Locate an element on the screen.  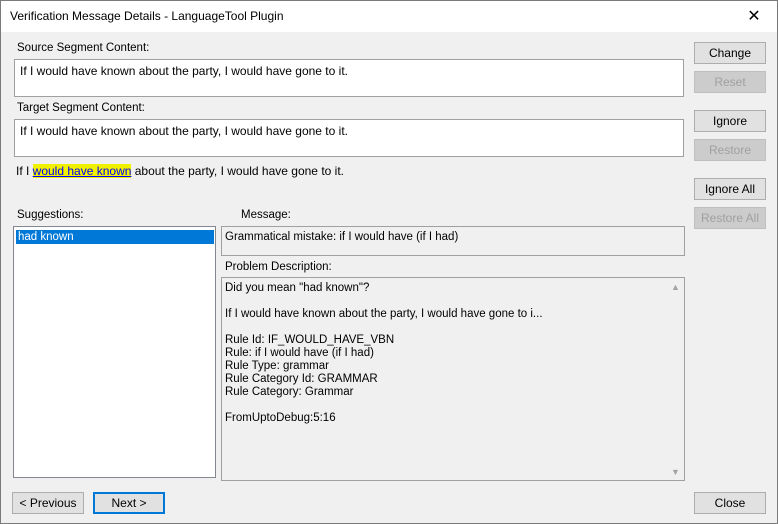
problem-line: Rule: if I would have (if I had) is located at coordinates (299, 353).